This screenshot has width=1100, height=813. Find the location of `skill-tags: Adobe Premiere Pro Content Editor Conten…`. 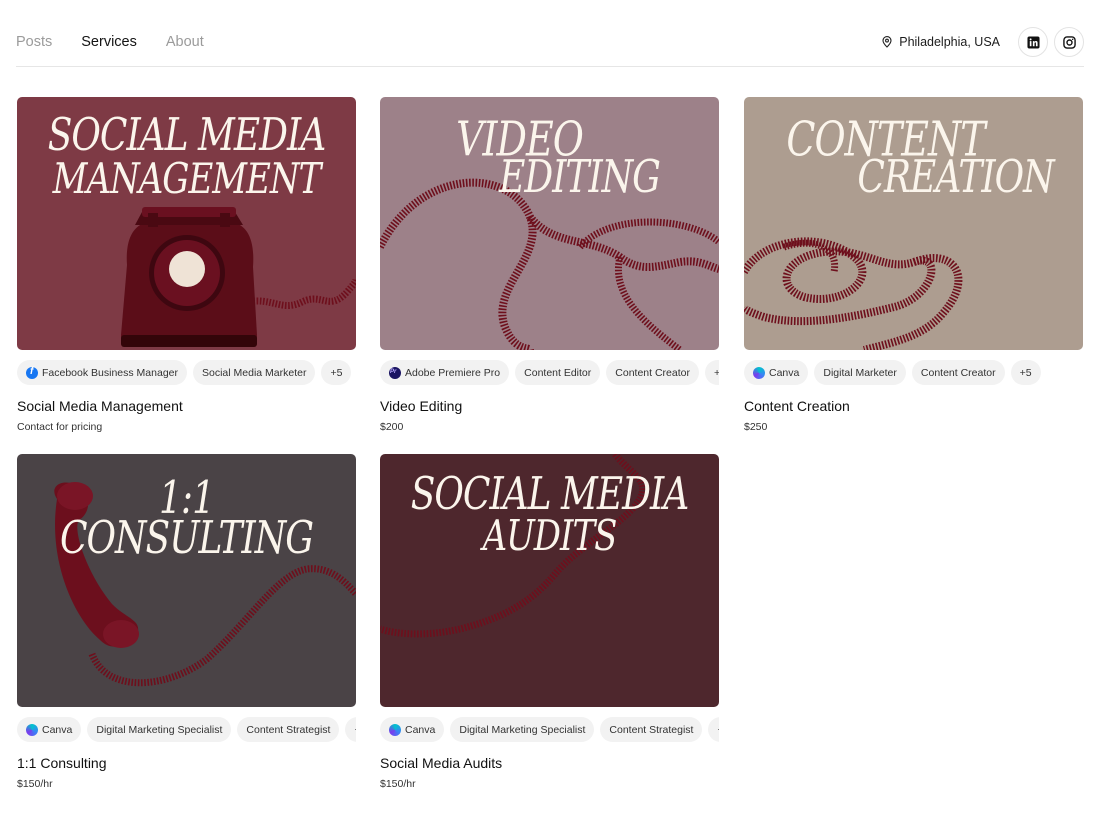

skill-tags: Adobe Premiere Pro Content Editor Conten… is located at coordinates (549, 373).